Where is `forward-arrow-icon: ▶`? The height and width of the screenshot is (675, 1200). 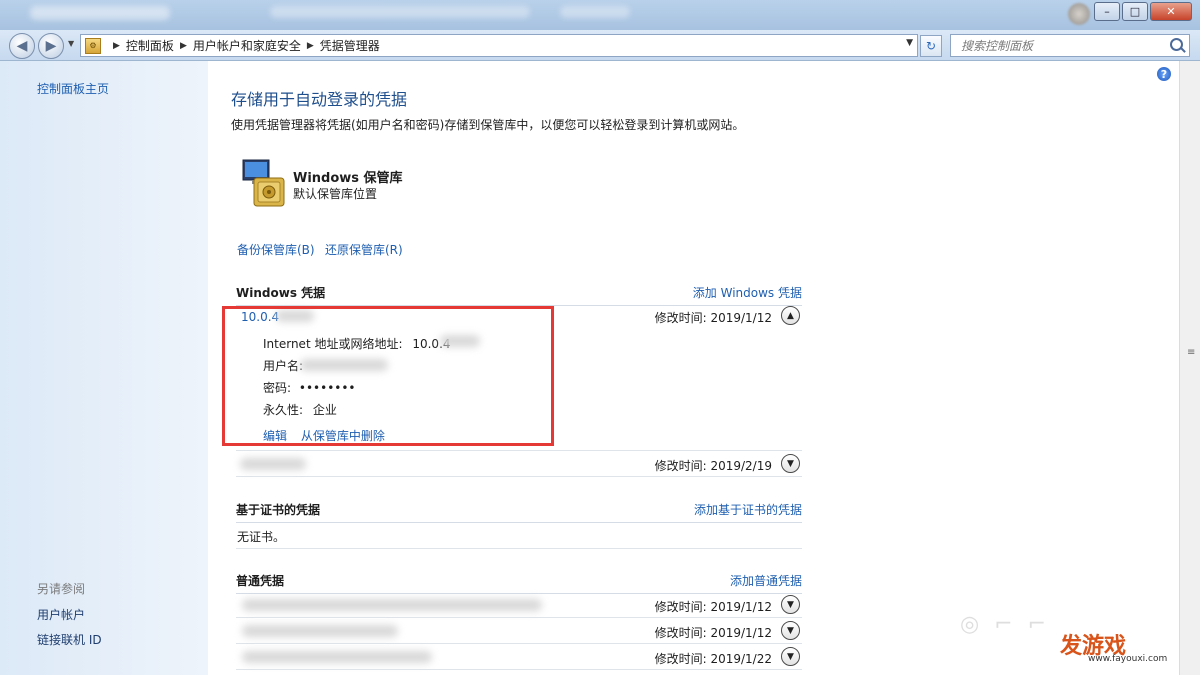
forward-arrow-icon: ▶ is located at coordinates (51, 46).